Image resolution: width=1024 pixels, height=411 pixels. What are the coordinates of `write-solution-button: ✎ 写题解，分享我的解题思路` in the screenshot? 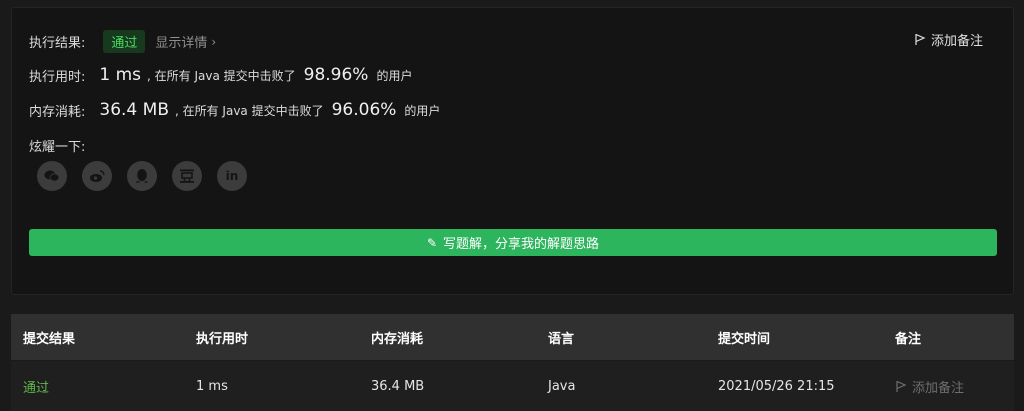 It's located at (513, 242).